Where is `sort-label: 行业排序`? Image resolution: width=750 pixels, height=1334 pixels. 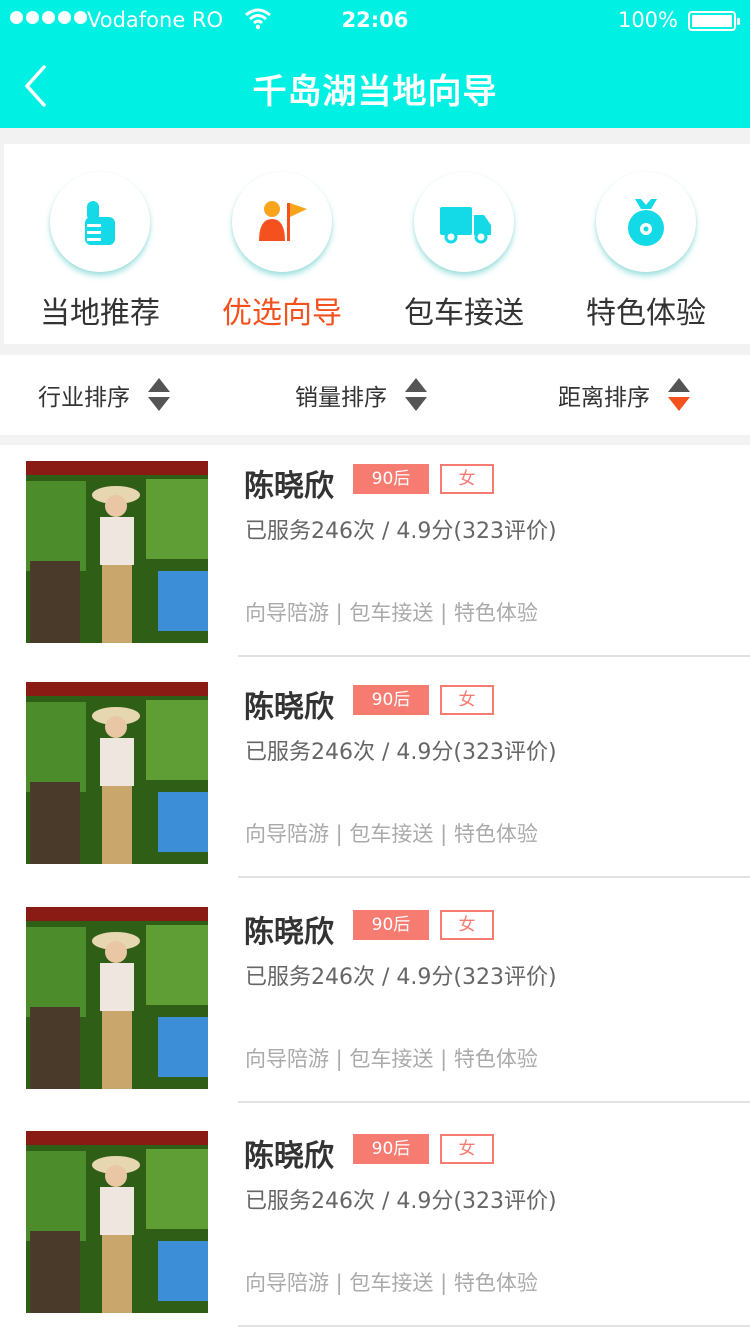
sort-label: 行业排序 is located at coordinates (84, 398).